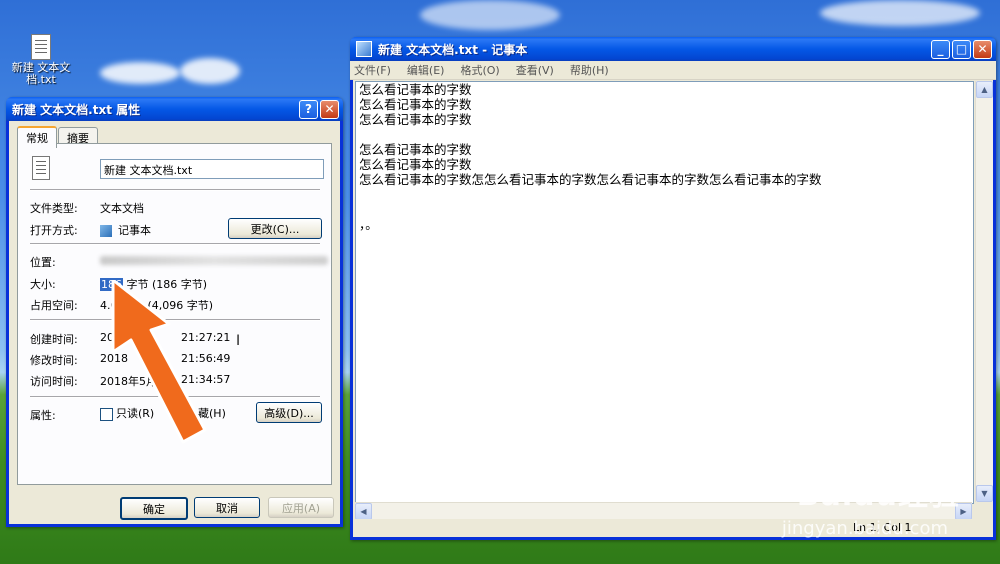  I want to click on type-label: 文件类型:, so click(54, 208).